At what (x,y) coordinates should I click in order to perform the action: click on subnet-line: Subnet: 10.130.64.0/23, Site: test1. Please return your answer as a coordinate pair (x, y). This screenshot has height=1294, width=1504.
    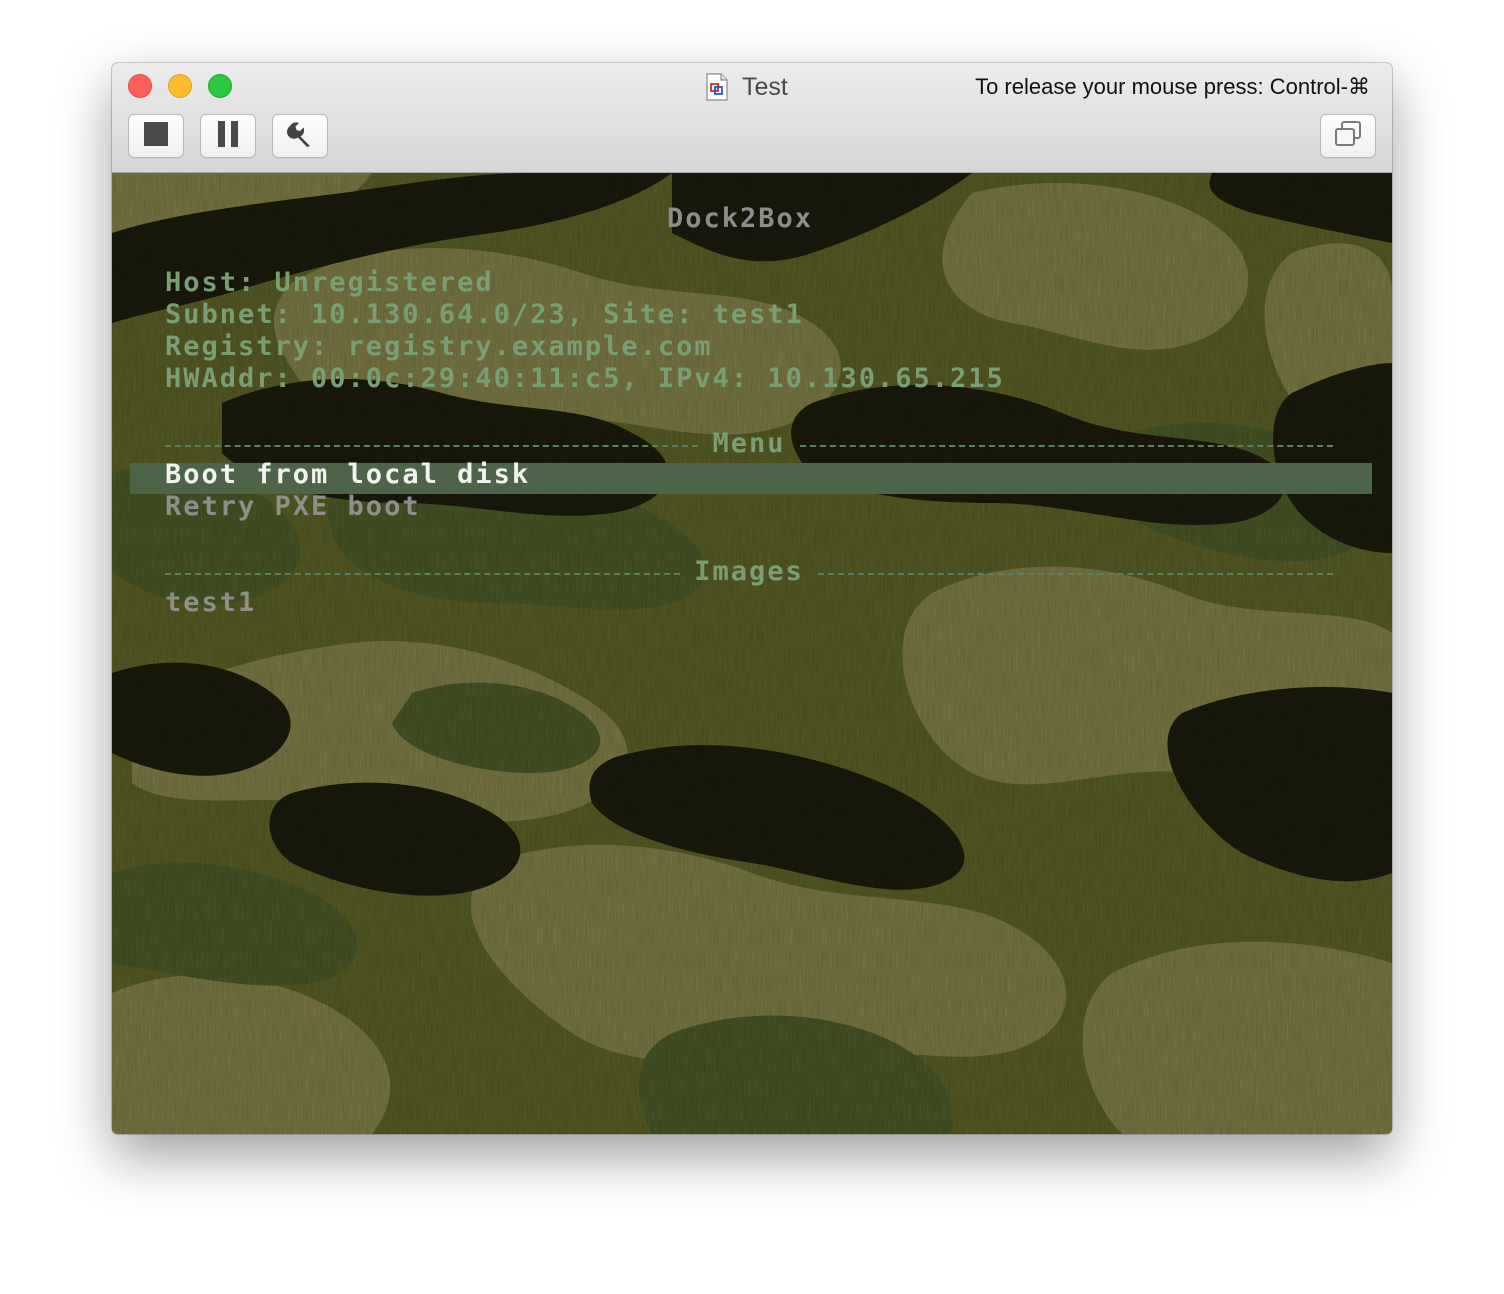
    Looking at the image, I should click on (484, 314).